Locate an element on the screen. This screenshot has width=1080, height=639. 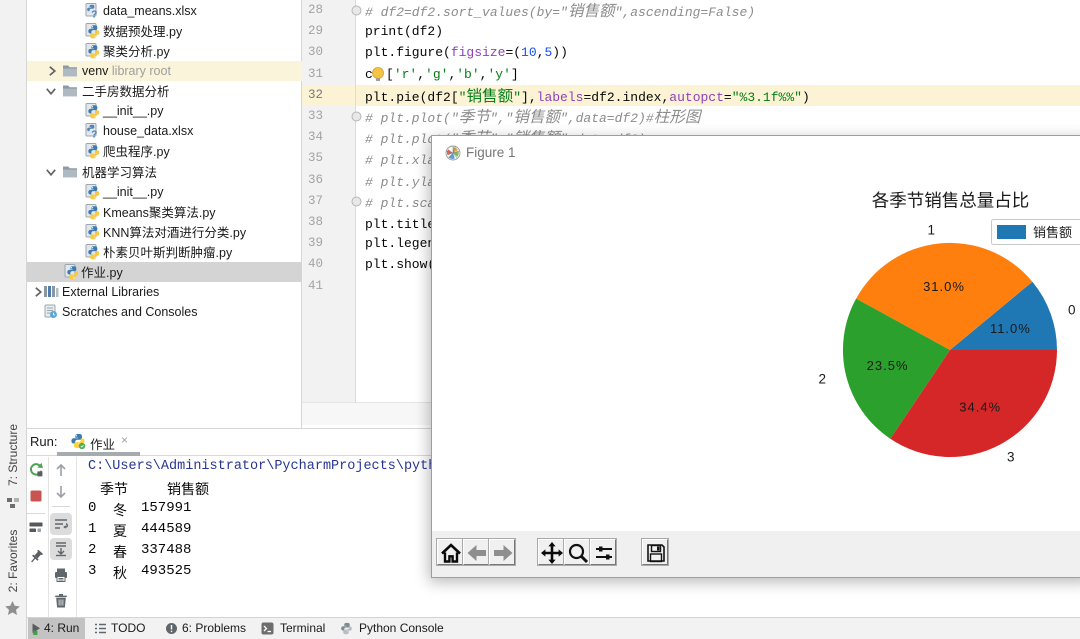
svg-text: 3 is located at coordinates (1011, 456).